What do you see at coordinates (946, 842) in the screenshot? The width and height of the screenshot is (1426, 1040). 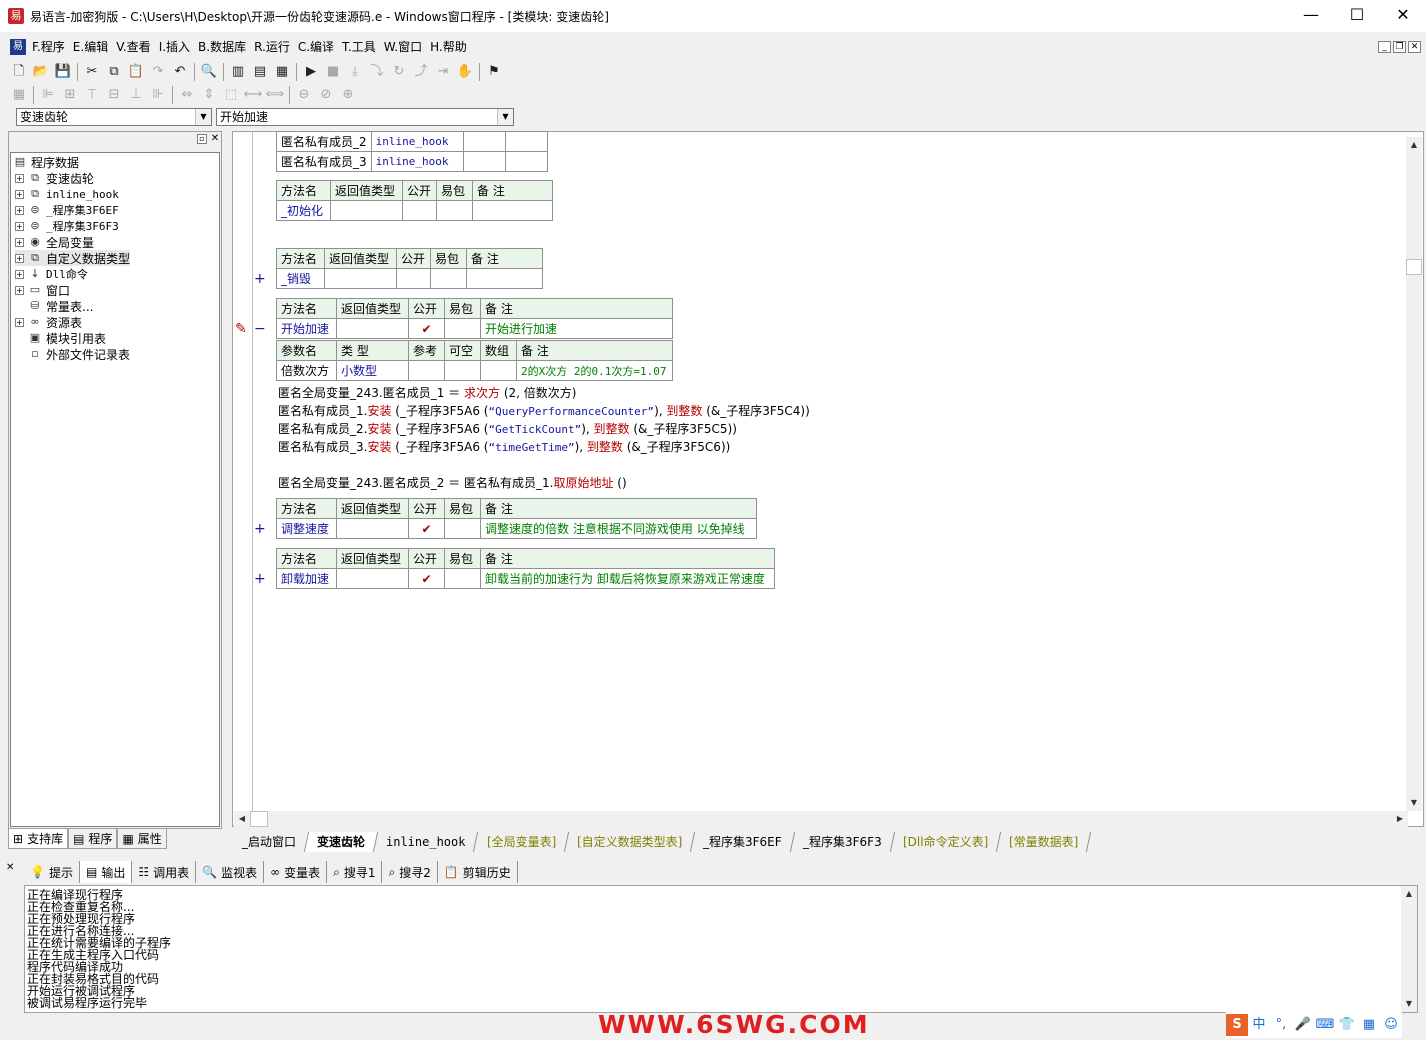 I see `tab-dll-commands: [Dll命令定义表]` at bounding box center [946, 842].